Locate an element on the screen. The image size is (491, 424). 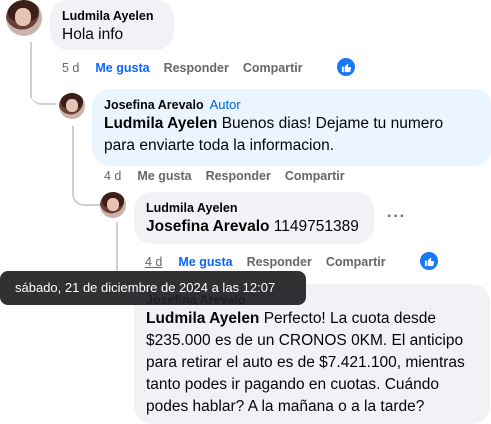
comment-actions: 5 d Me gusta Responder Compartir is located at coordinates (189, 68).